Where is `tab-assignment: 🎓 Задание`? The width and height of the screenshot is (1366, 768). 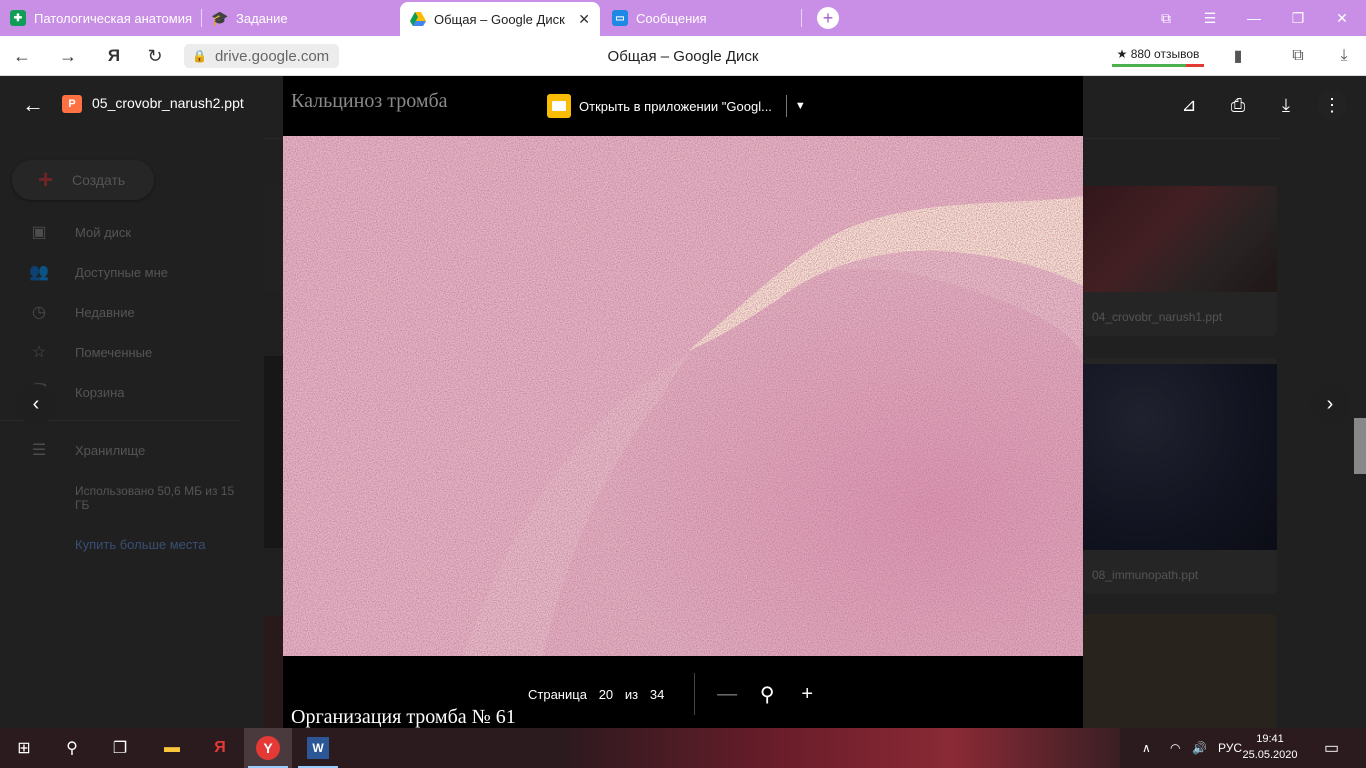
tab-assignment: 🎓 Задание is located at coordinates (300, 18).